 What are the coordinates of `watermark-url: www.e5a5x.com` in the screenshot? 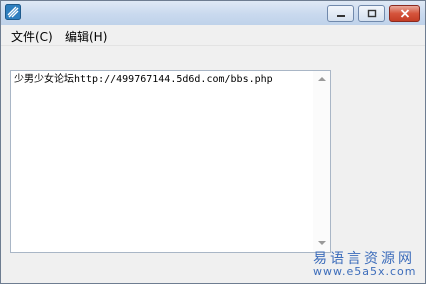 It's located at (365, 271).